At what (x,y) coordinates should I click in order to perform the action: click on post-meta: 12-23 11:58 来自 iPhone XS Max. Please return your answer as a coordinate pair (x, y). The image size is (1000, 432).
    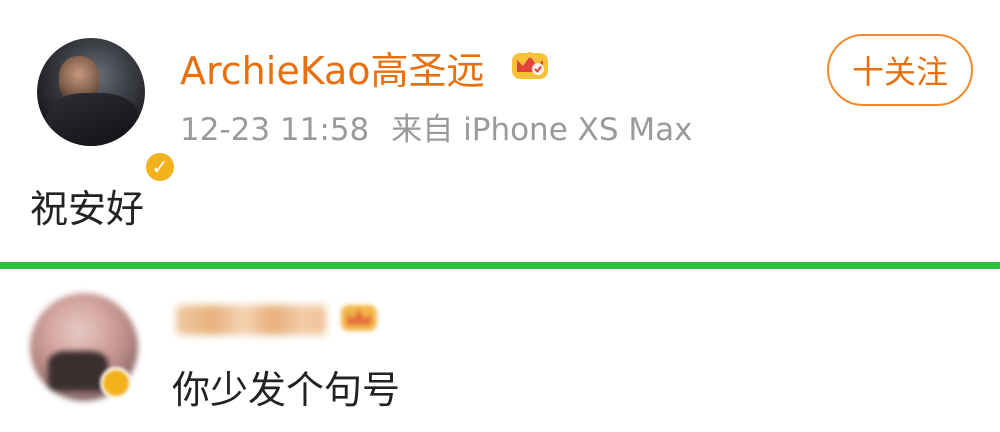
    Looking at the image, I should click on (436, 126).